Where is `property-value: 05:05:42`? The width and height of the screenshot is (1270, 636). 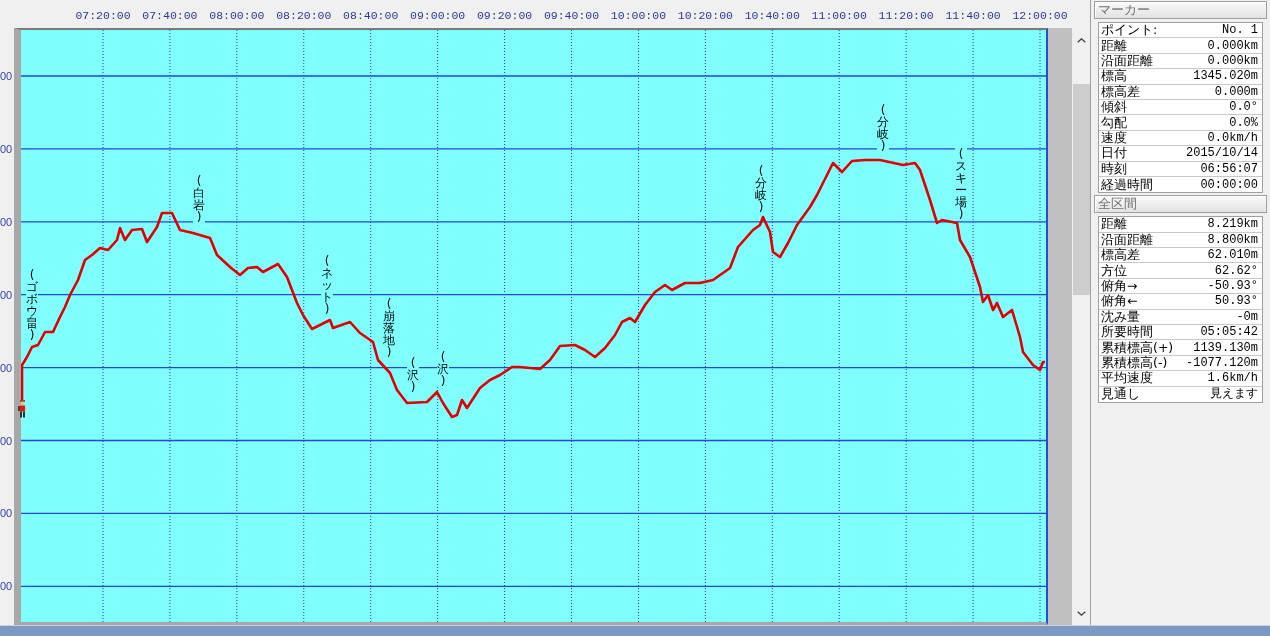
property-value: 05:05:42 is located at coordinates (1229, 332).